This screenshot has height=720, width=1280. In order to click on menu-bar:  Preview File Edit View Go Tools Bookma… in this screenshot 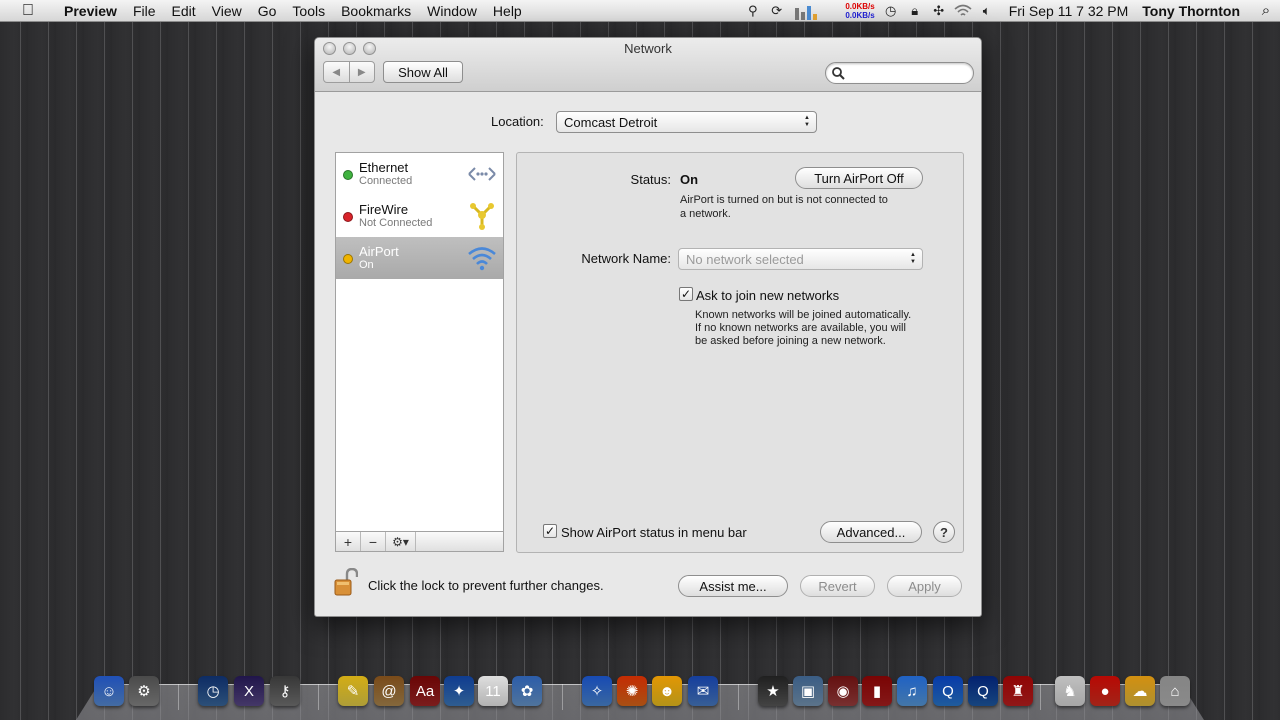, I will do `click(640, 11)`.